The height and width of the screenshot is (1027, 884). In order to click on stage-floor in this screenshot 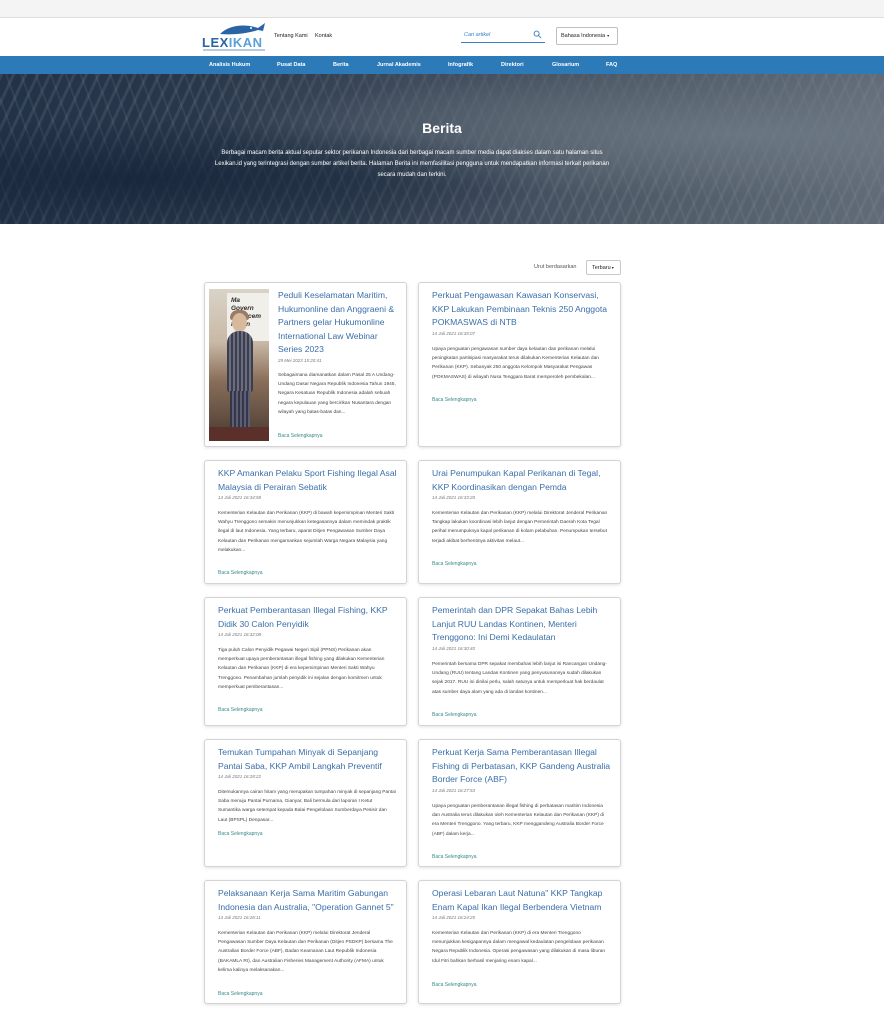, I will do `click(239, 434)`.